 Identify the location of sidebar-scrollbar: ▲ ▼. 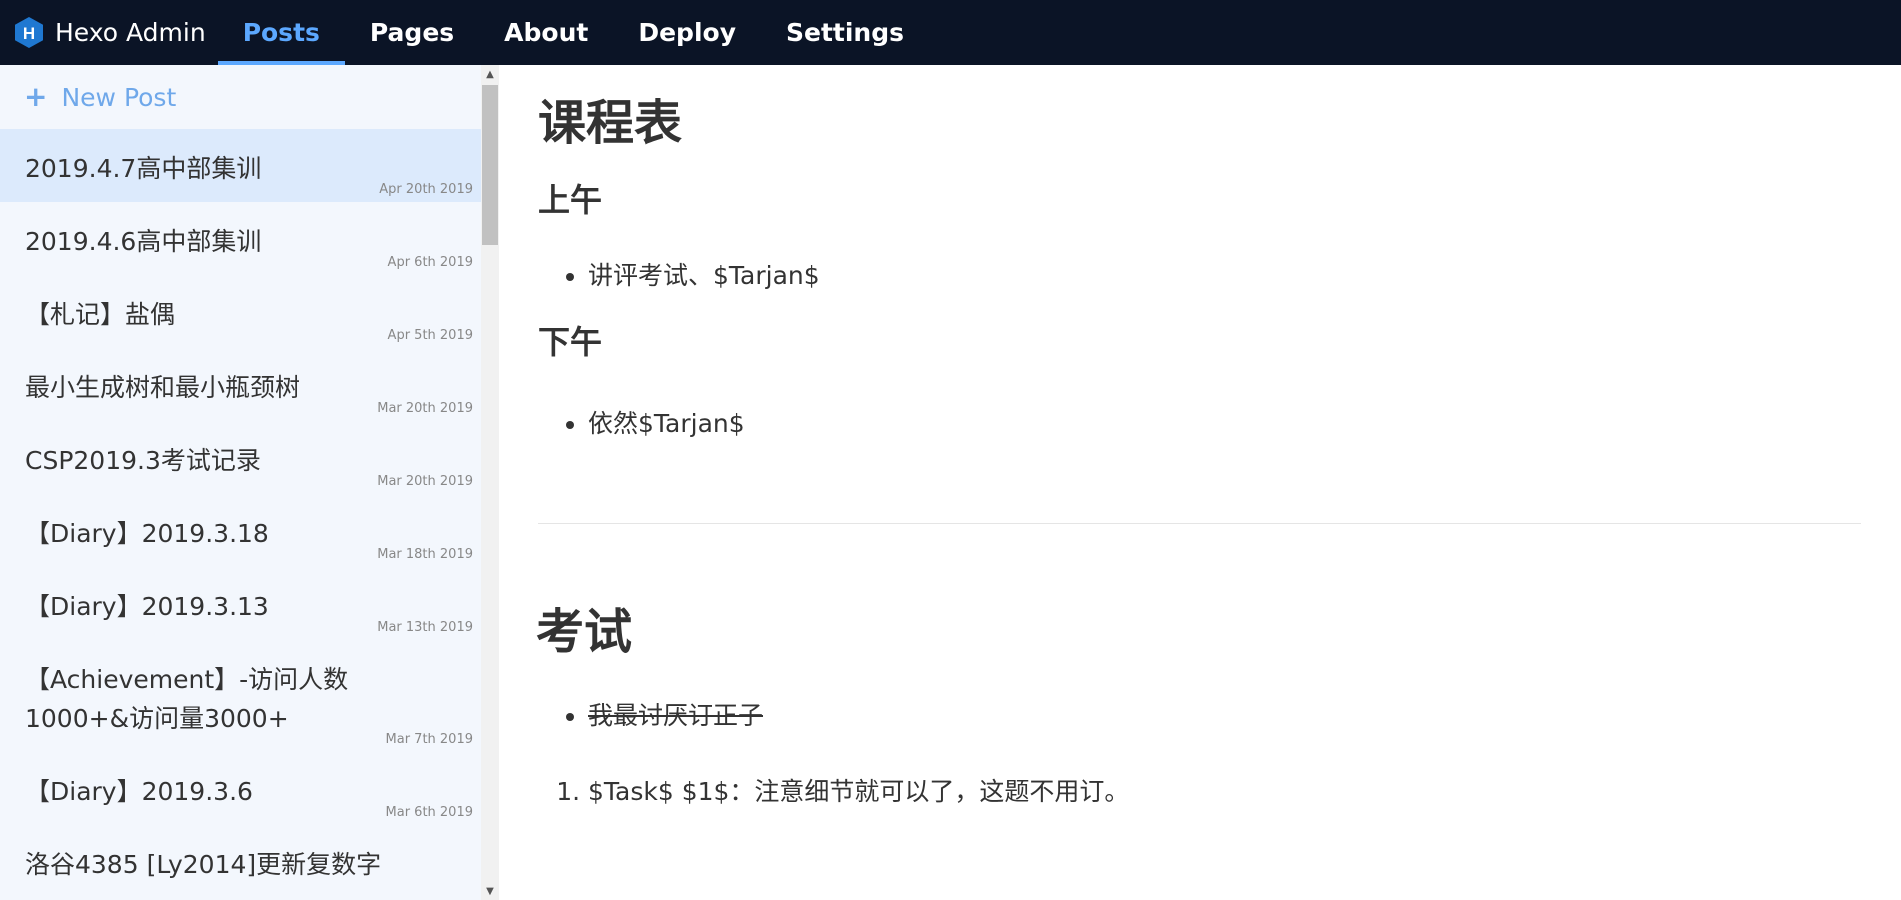
(490, 482).